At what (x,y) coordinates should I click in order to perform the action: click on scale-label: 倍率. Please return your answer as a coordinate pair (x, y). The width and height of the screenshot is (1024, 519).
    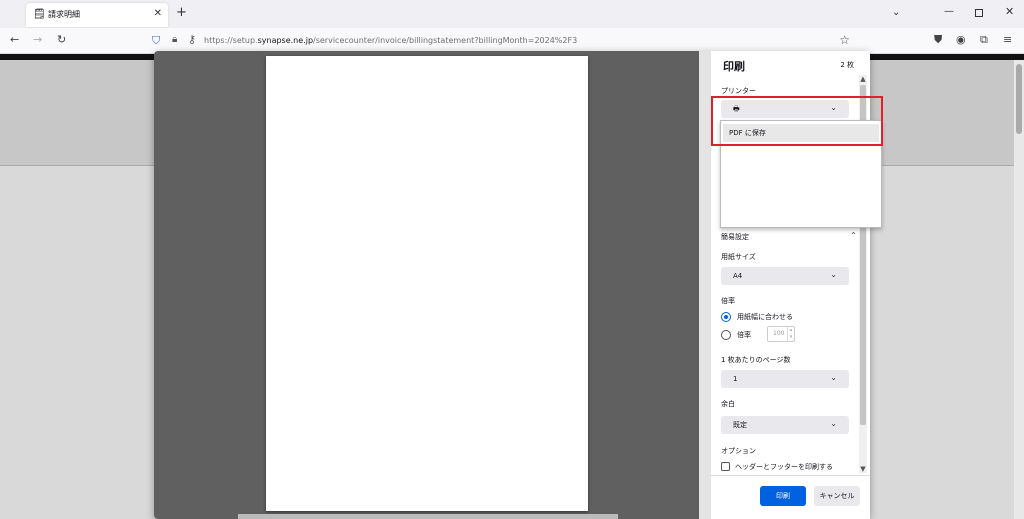
    Looking at the image, I should click on (728, 301).